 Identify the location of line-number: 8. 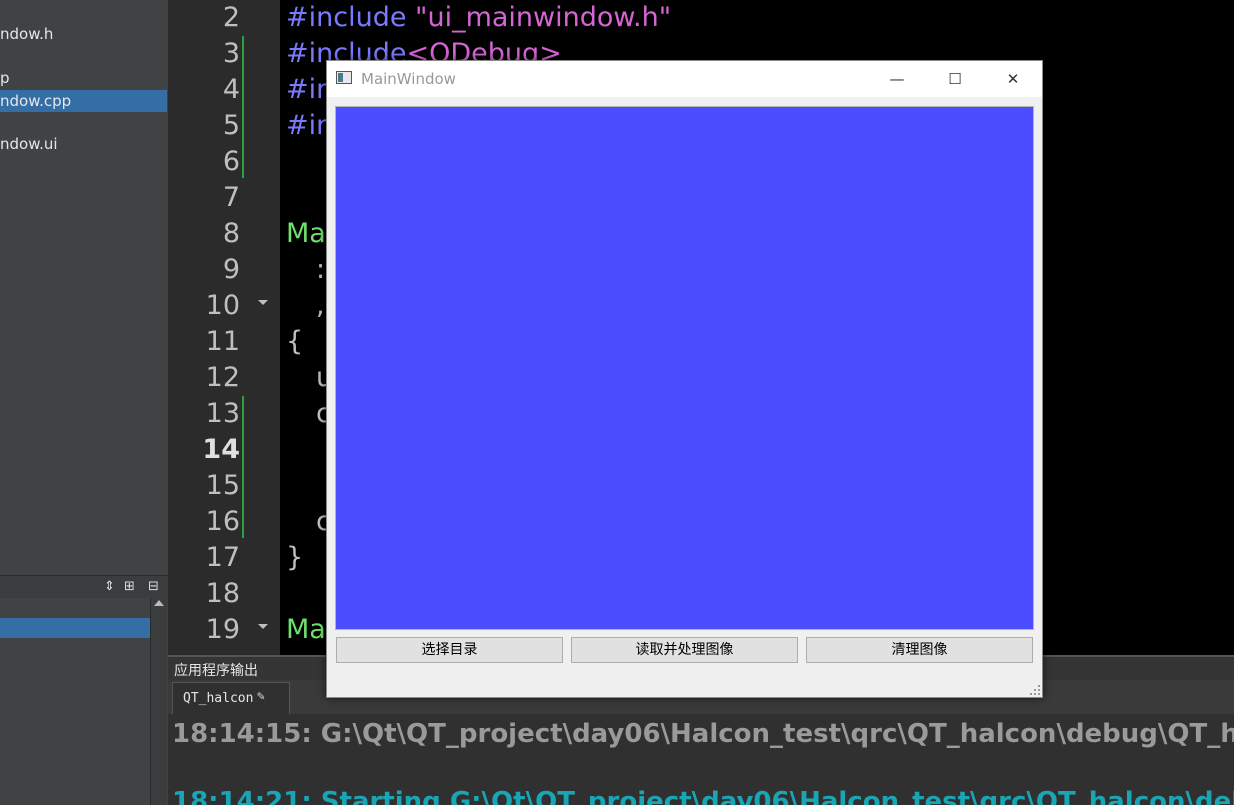
(231, 233).